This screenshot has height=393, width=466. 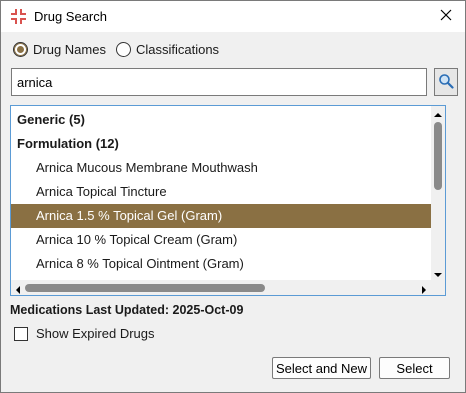 I want to click on radio-classifications: Classifications, so click(x=167, y=49).